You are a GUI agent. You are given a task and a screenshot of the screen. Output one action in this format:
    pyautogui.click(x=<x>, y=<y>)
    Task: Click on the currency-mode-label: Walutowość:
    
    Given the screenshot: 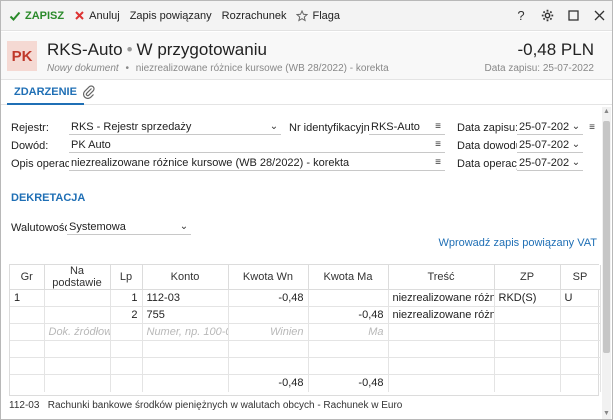 What is the action you would take?
    pyautogui.click(x=42, y=228)
    